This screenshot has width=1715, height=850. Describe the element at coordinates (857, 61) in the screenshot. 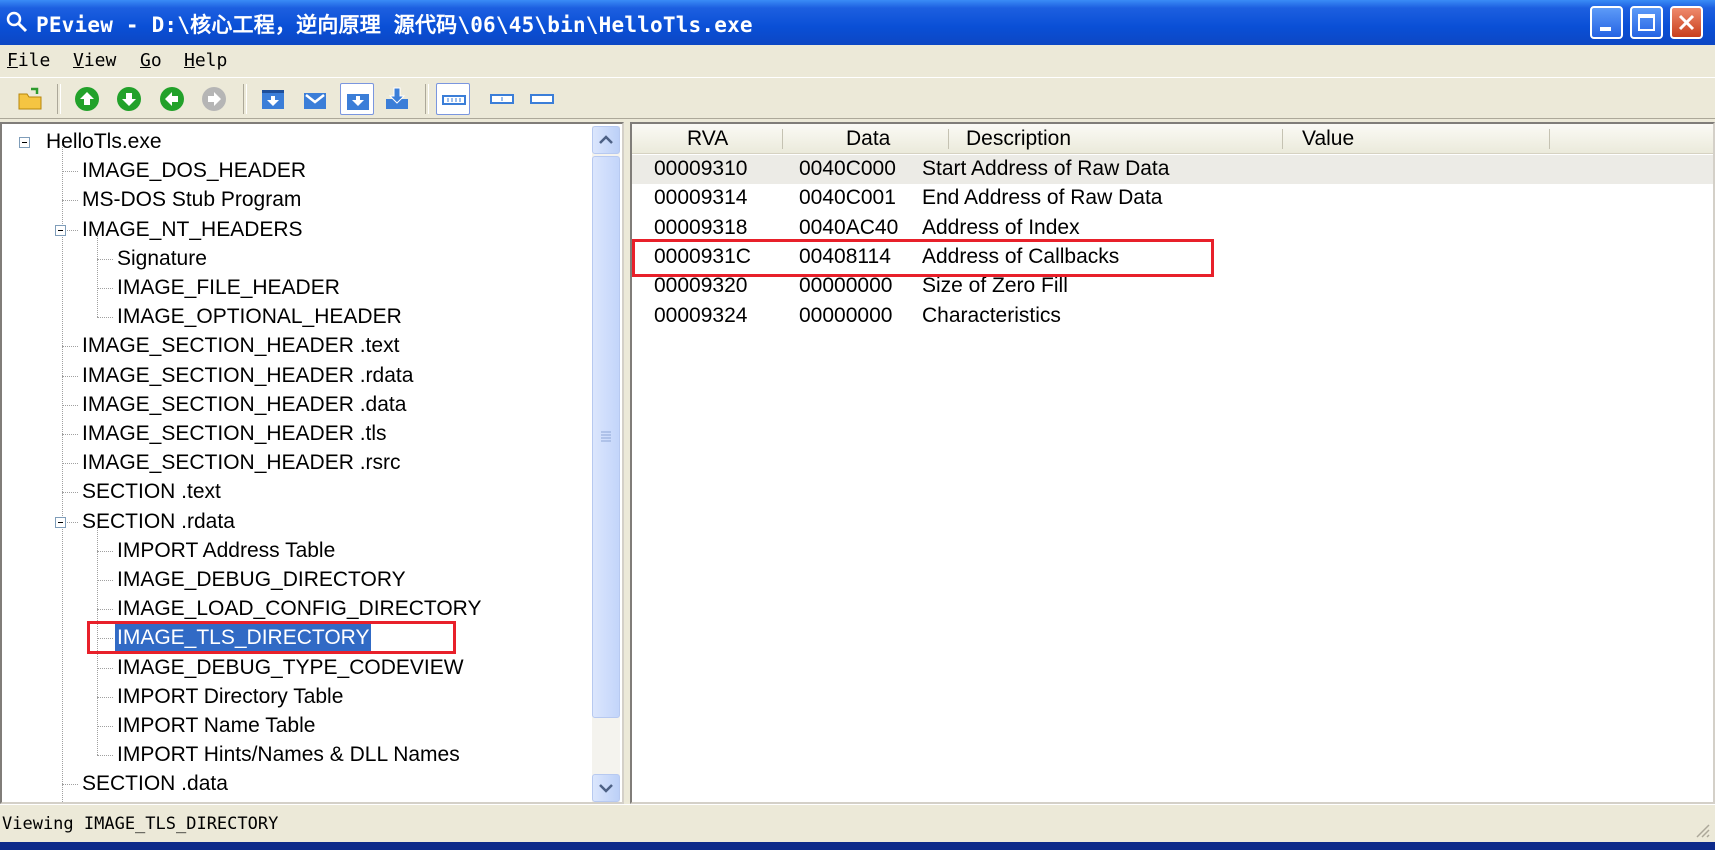

I see `menu-bar: File View Go Help` at that location.